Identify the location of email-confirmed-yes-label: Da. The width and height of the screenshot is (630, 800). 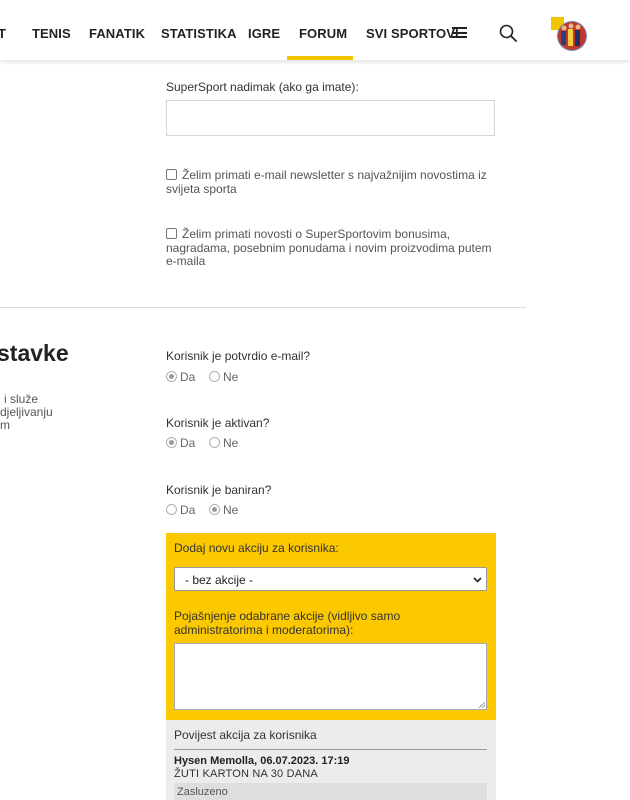
(188, 377).